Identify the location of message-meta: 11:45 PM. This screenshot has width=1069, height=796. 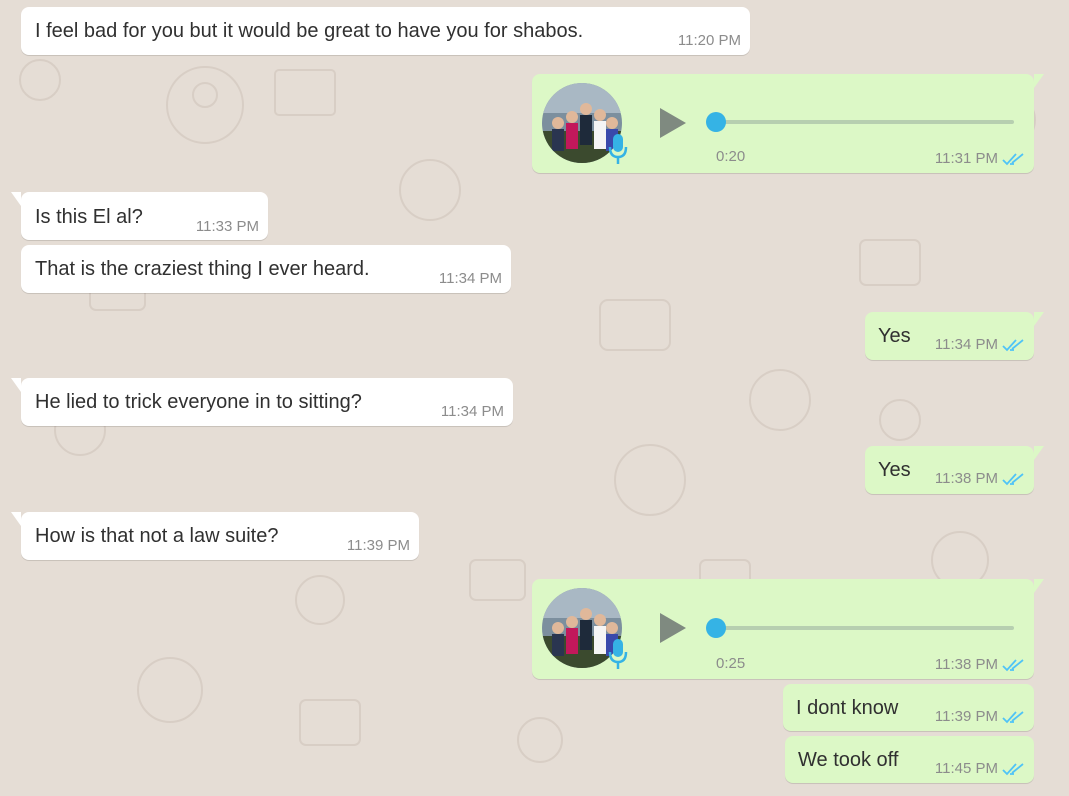
(979, 768).